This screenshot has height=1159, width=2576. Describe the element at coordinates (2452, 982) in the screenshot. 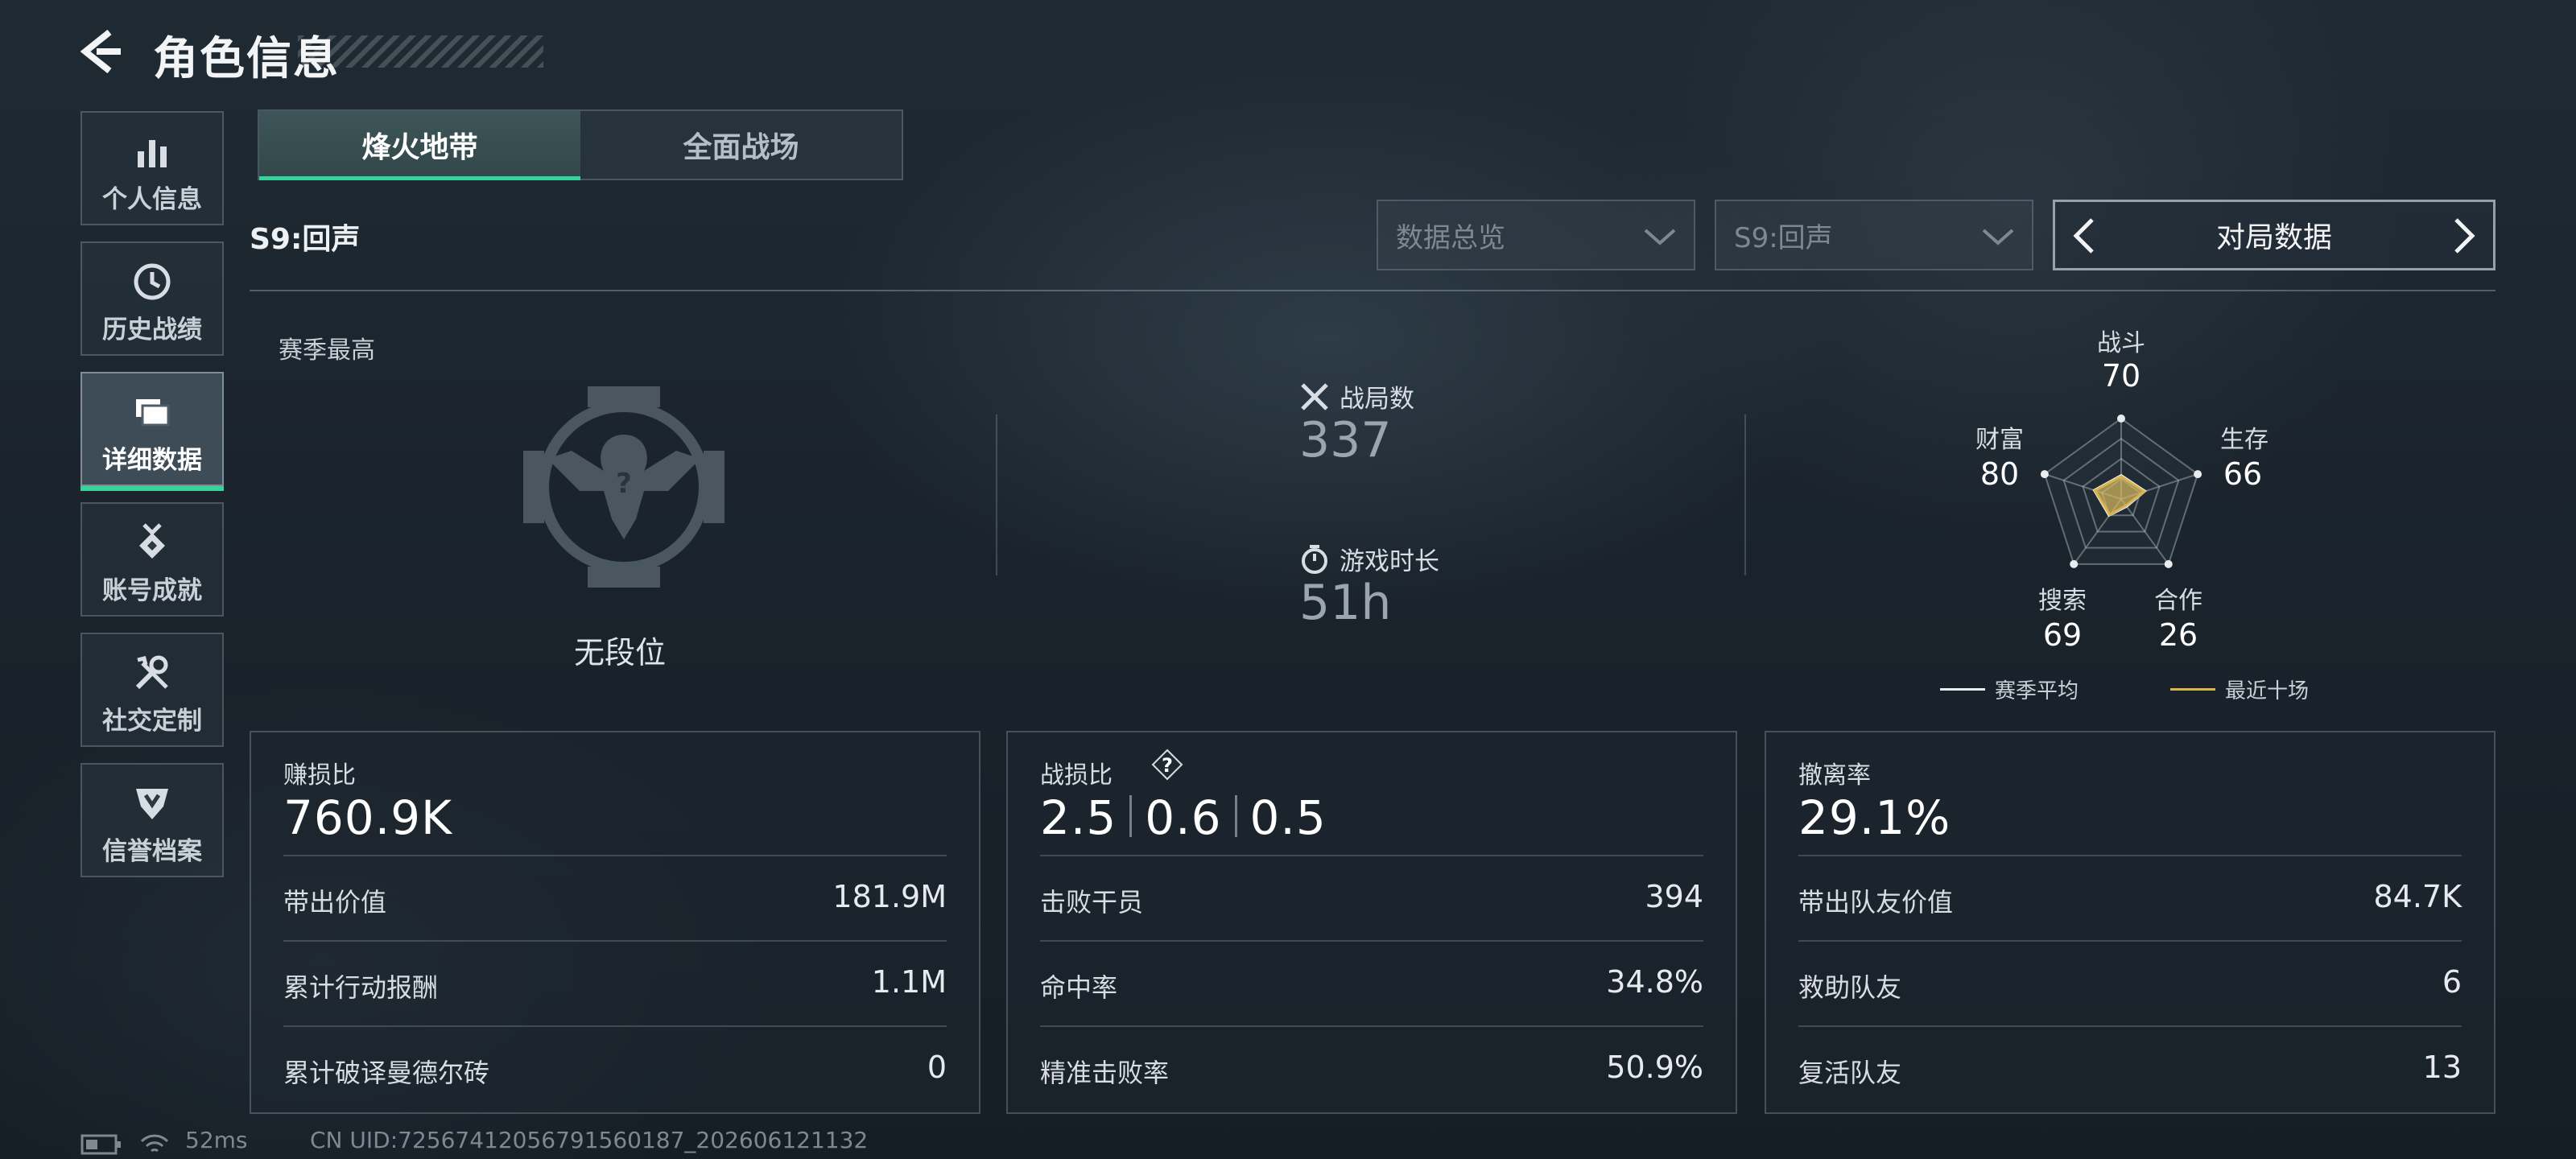

I see `stat-value: 6` at that location.